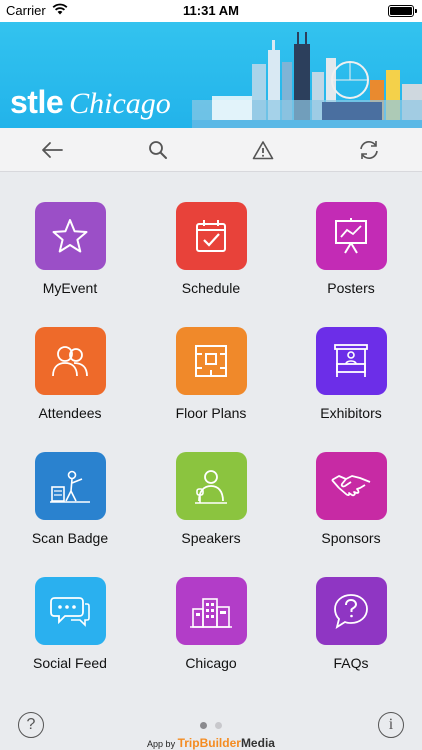 This screenshot has height=750, width=422. Describe the element at coordinates (70, 538) in the screenshot. I see `tile-scan-badge-label: Scan Badge` at that location.